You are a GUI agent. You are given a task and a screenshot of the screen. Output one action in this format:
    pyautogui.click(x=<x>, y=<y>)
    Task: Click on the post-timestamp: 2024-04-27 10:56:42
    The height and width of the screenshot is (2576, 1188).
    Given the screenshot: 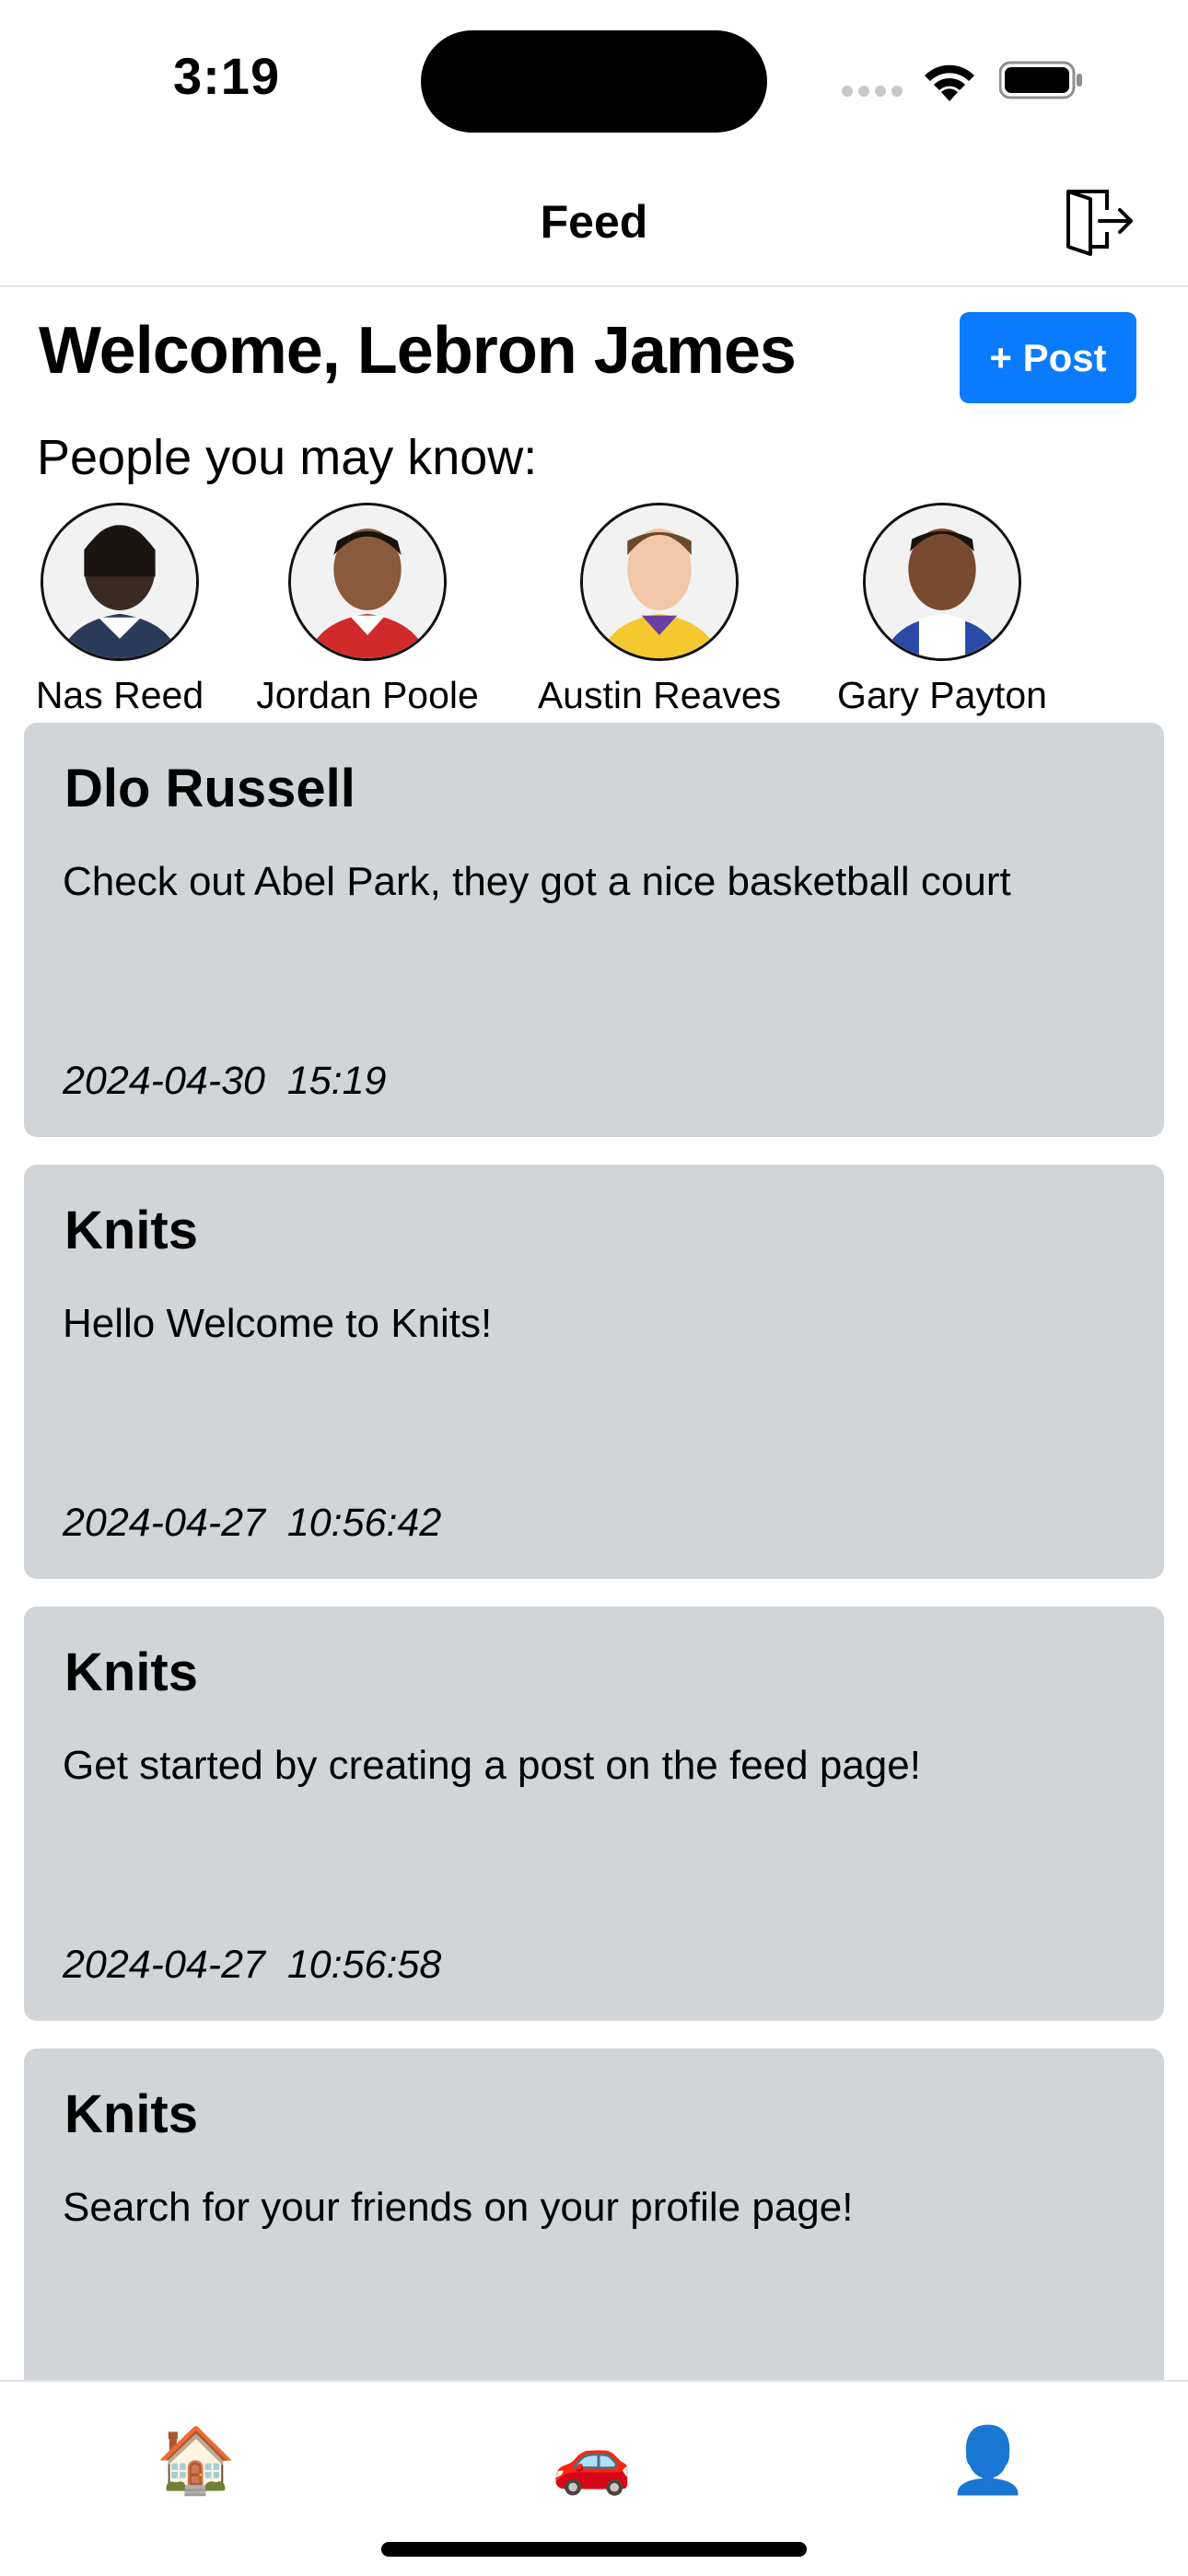 What is the action you would take?
    pyautogui.click(x=253, y=1523)
    